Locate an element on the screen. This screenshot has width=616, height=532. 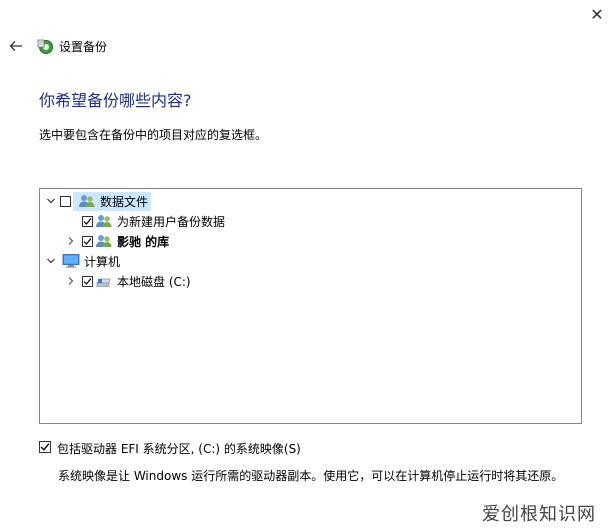
monitor-icon is located at coordinates (71, 261).